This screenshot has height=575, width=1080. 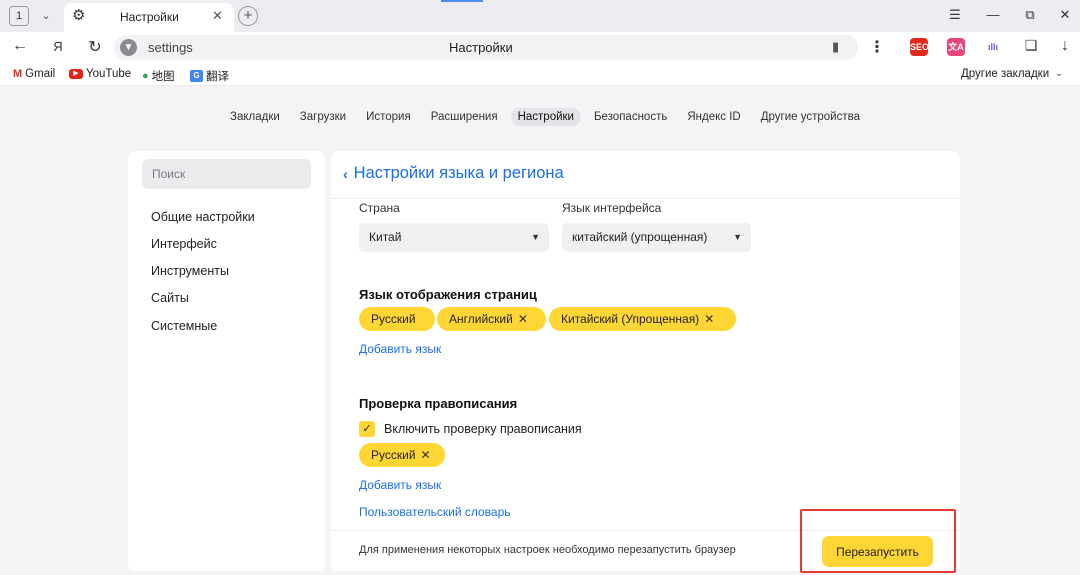 What do you see at coordinates (640, 237) in the screenshot?
I see `ui-language-value: китайский (упрощенная)` at bounding box center [640, 237].